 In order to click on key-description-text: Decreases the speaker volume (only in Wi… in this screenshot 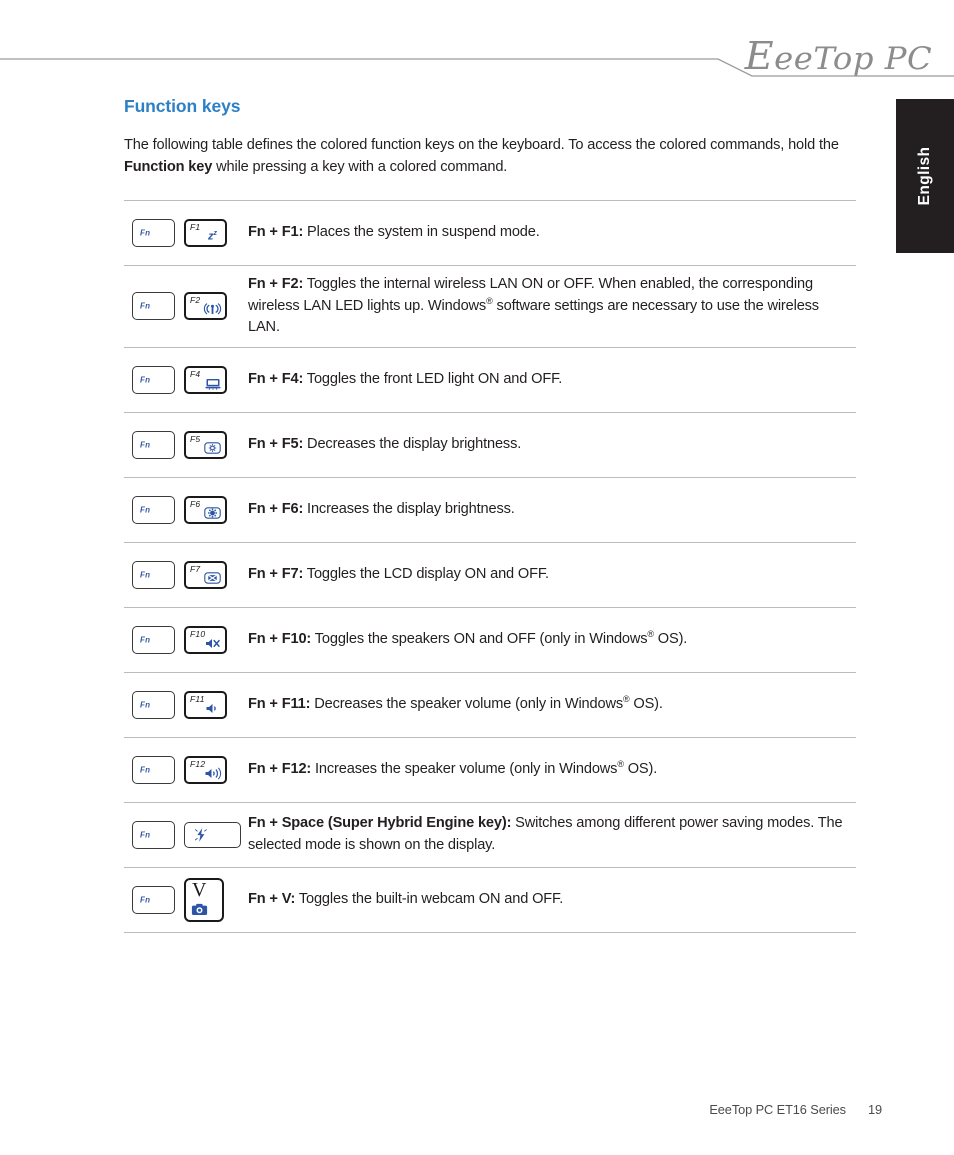, I will do `click(486, 702)`.